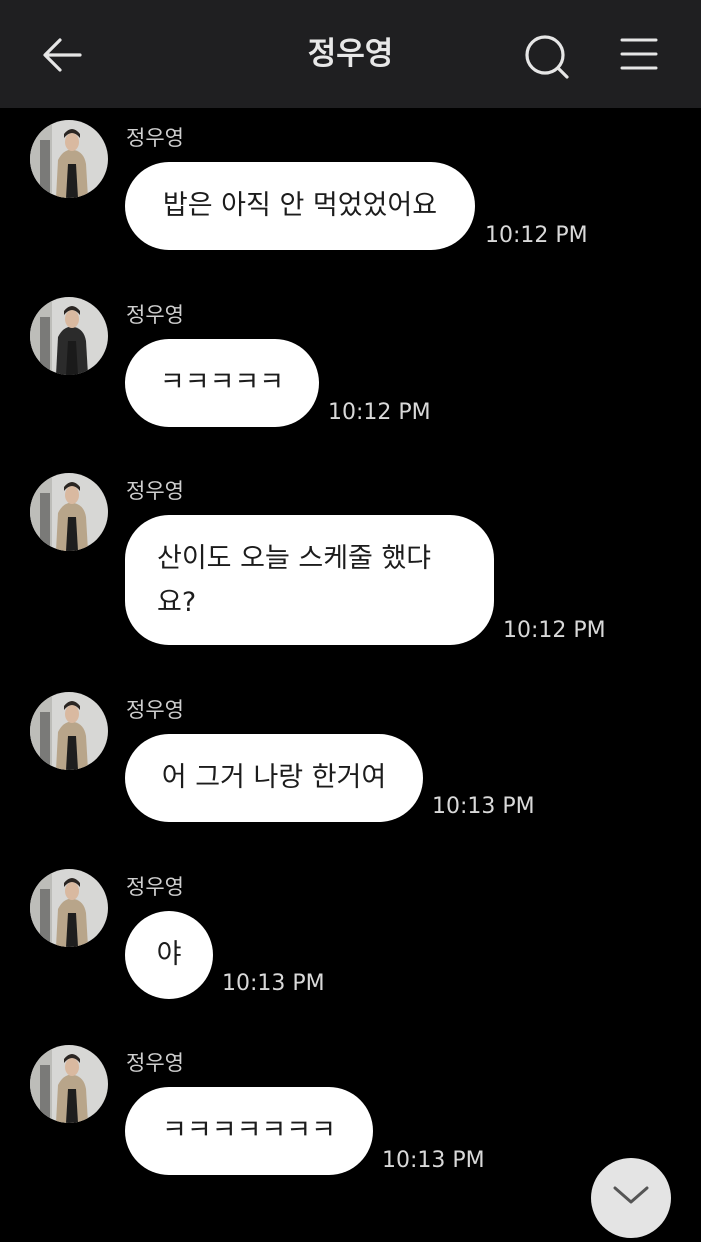 This screenshot has width=701, height=1242. What do you see at coordinates (249, 1131) in the screenshot?
I see `message-bubble: ㅋㅋㅋㅋㅋㅋㅋ` at bounding box center [249, 1131].